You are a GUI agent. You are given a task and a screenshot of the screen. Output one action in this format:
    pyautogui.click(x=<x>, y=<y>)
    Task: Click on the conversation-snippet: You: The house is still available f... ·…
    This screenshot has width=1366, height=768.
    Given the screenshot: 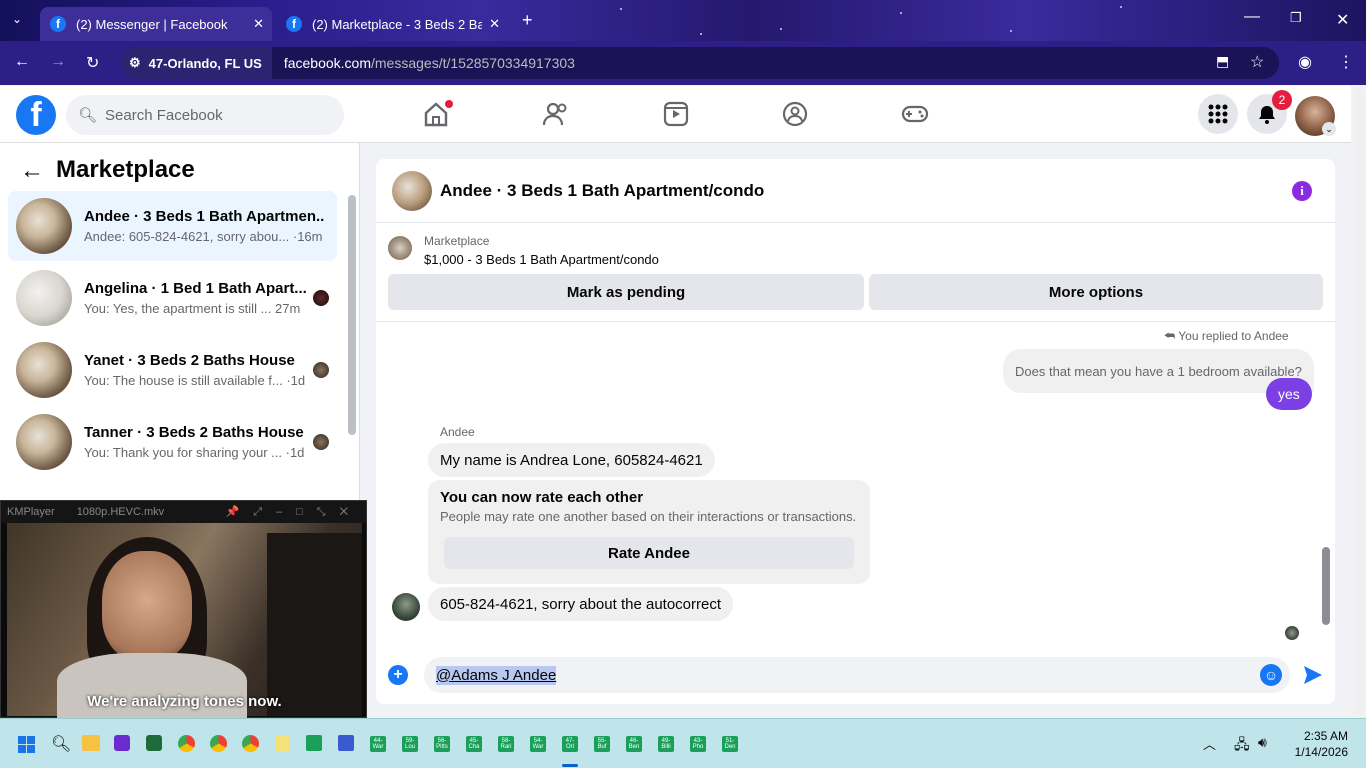 What is the action you would take?
    pyautogui.click(x=195, y=380)
    